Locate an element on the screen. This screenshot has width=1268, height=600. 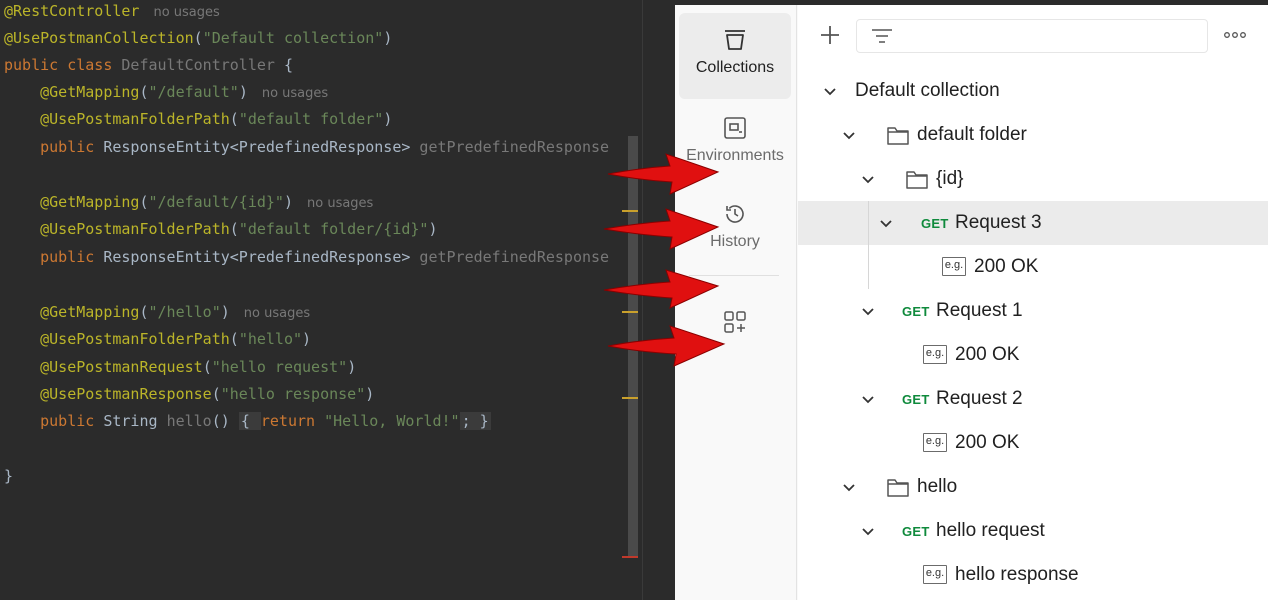
tree-label: Request 1 is located at coordinates (979, 310).